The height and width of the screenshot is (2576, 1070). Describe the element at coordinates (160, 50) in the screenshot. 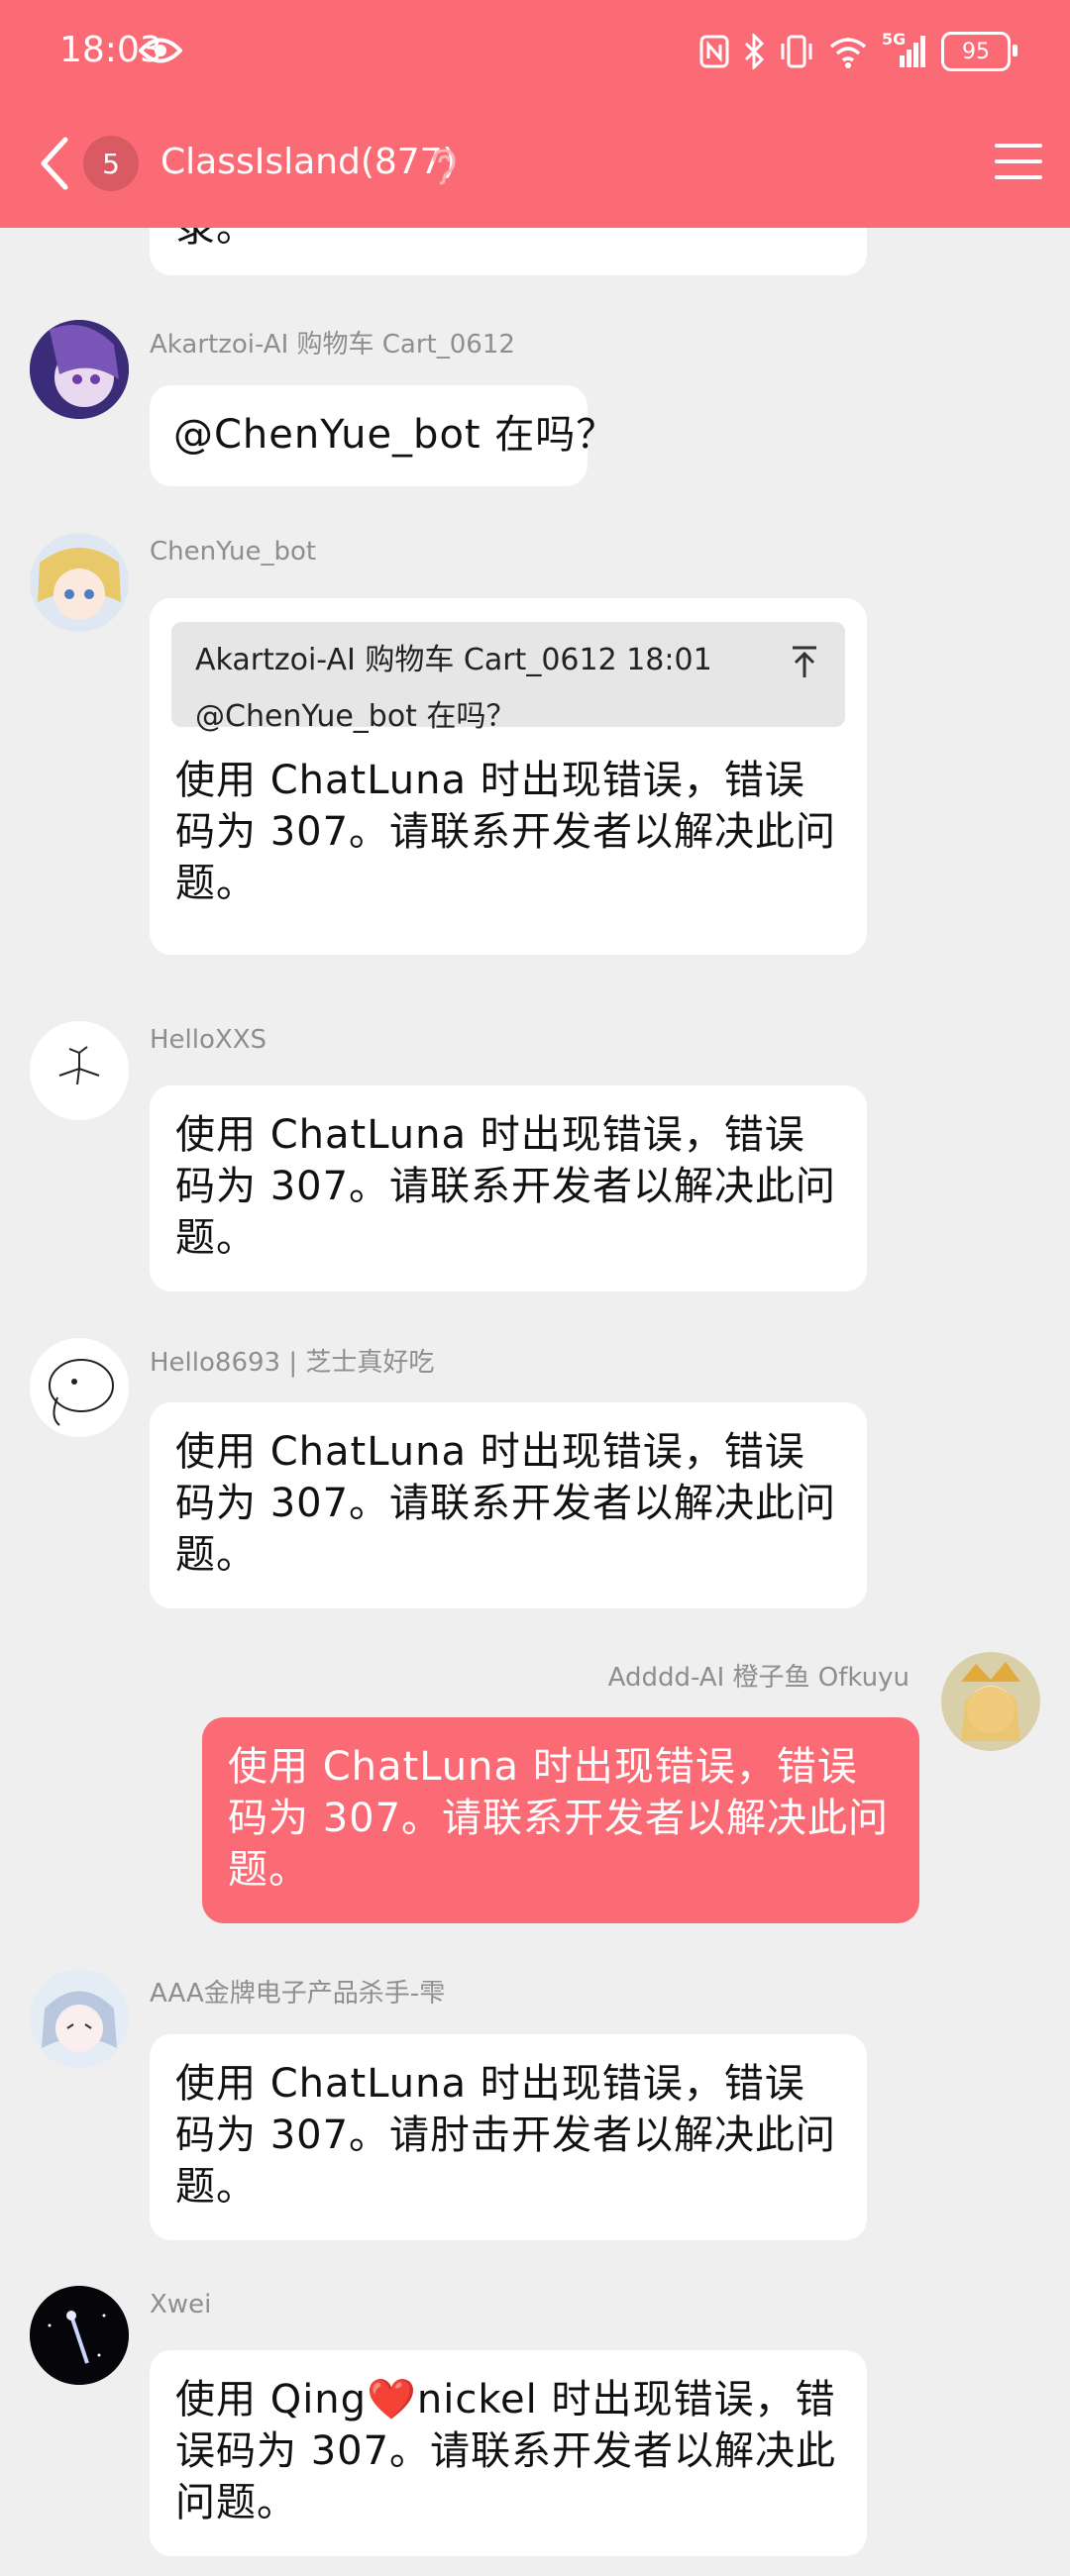

I see `eye-icon` at that location.